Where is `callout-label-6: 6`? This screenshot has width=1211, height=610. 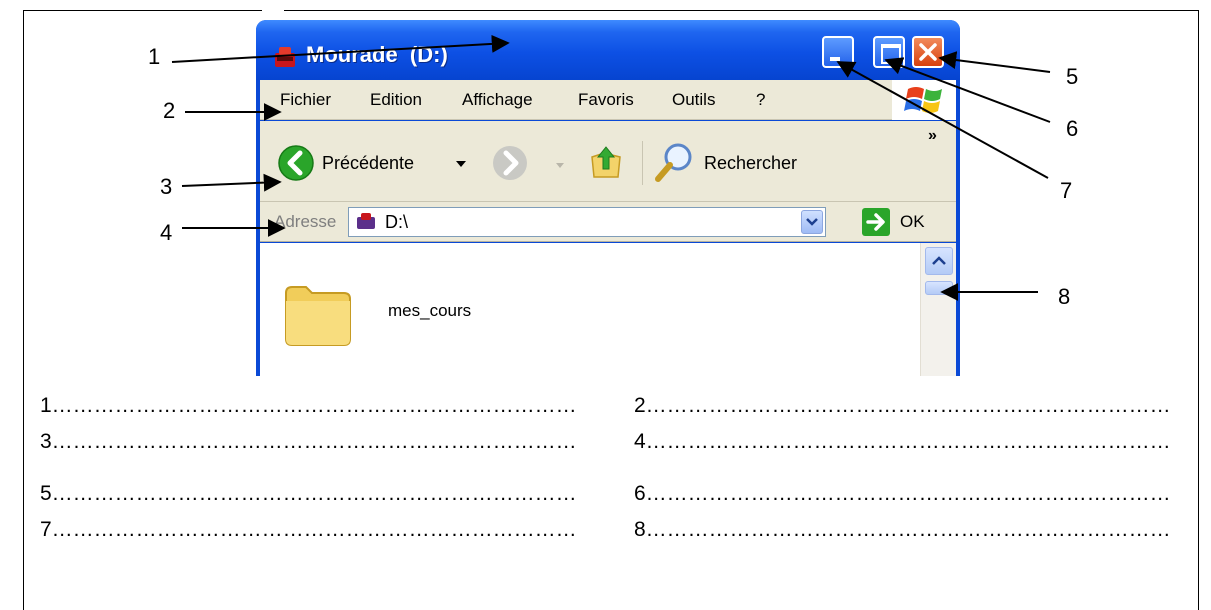
callout-label-6: 6 is located at coordinates (1072, 128).